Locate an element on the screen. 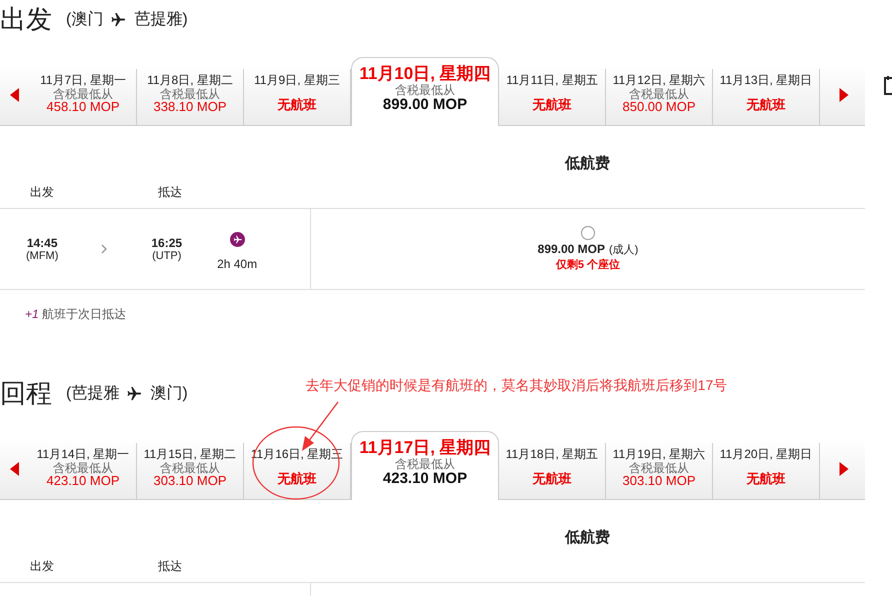  date-tab: 11月12日, 星期六 含税最低从 850.00 MOP is located at coordinates (659, 97).